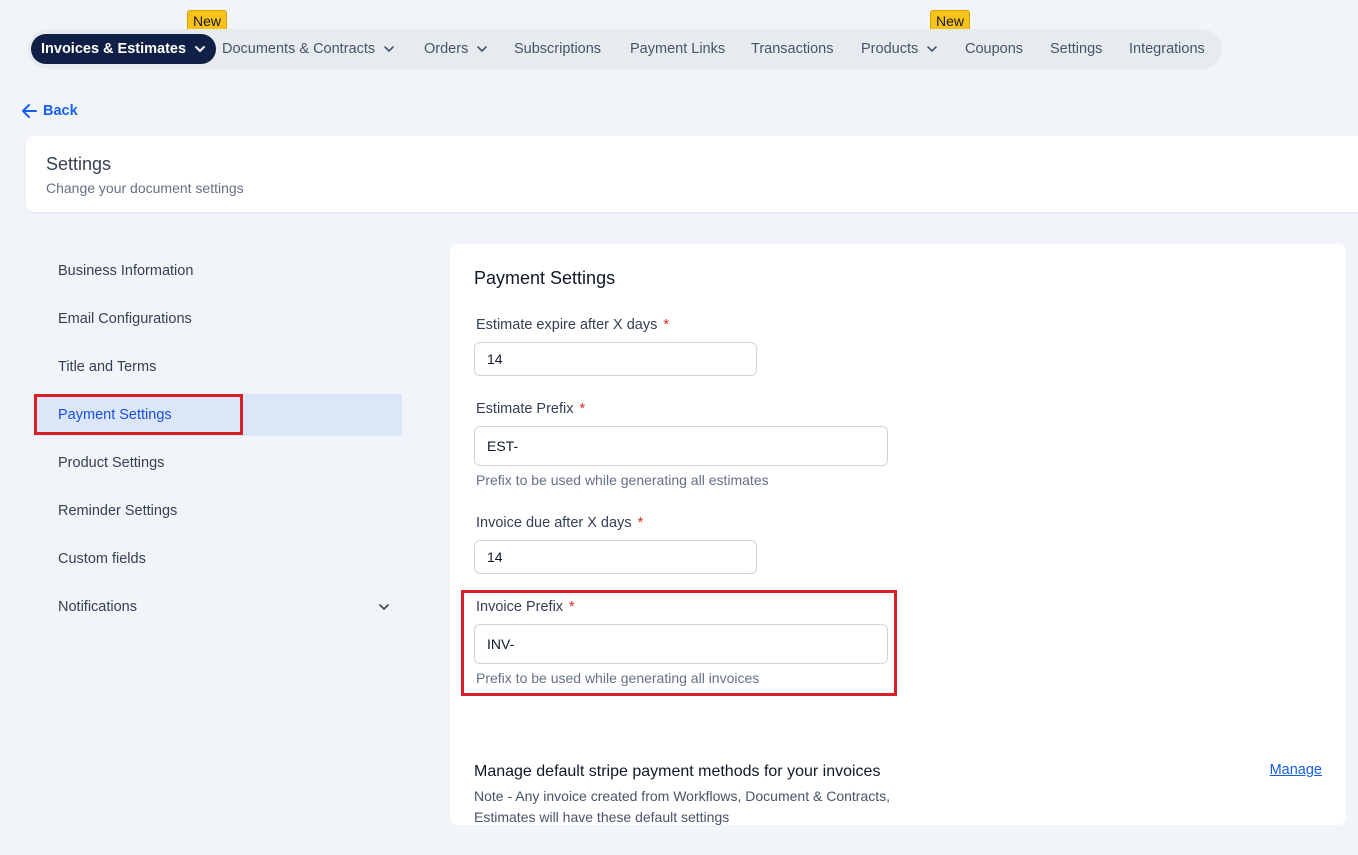 The image size is (1358, 855). I want to click on nav-label: Payment Links, so click(678, 49).